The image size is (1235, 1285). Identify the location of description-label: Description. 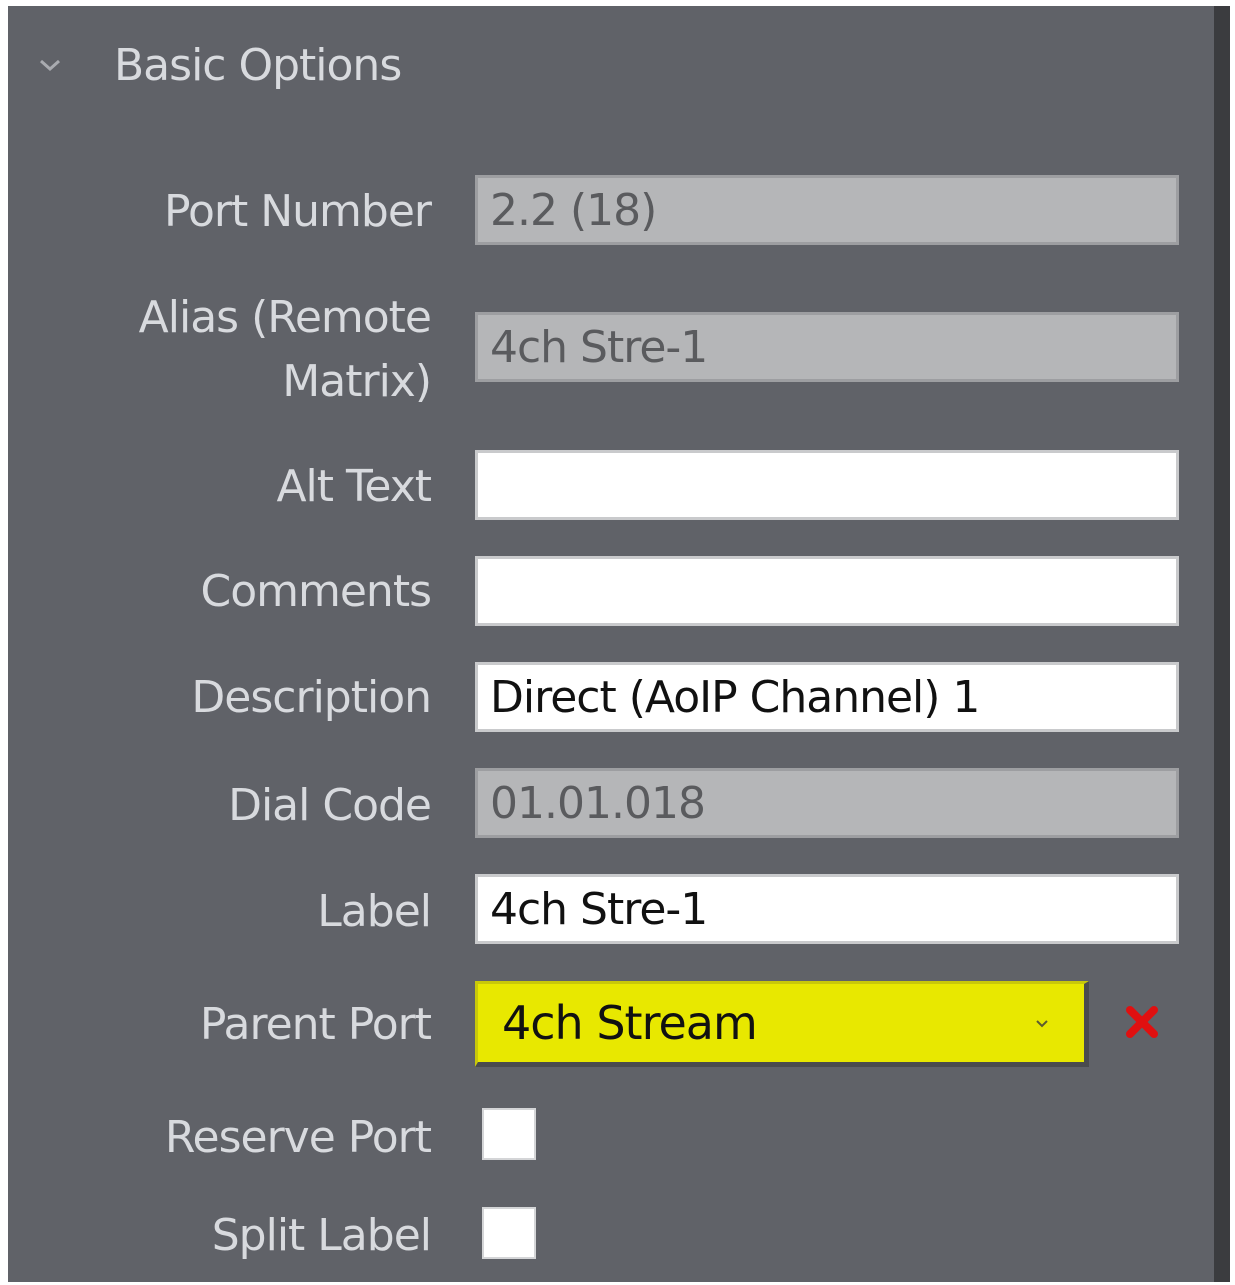
(311, 697).